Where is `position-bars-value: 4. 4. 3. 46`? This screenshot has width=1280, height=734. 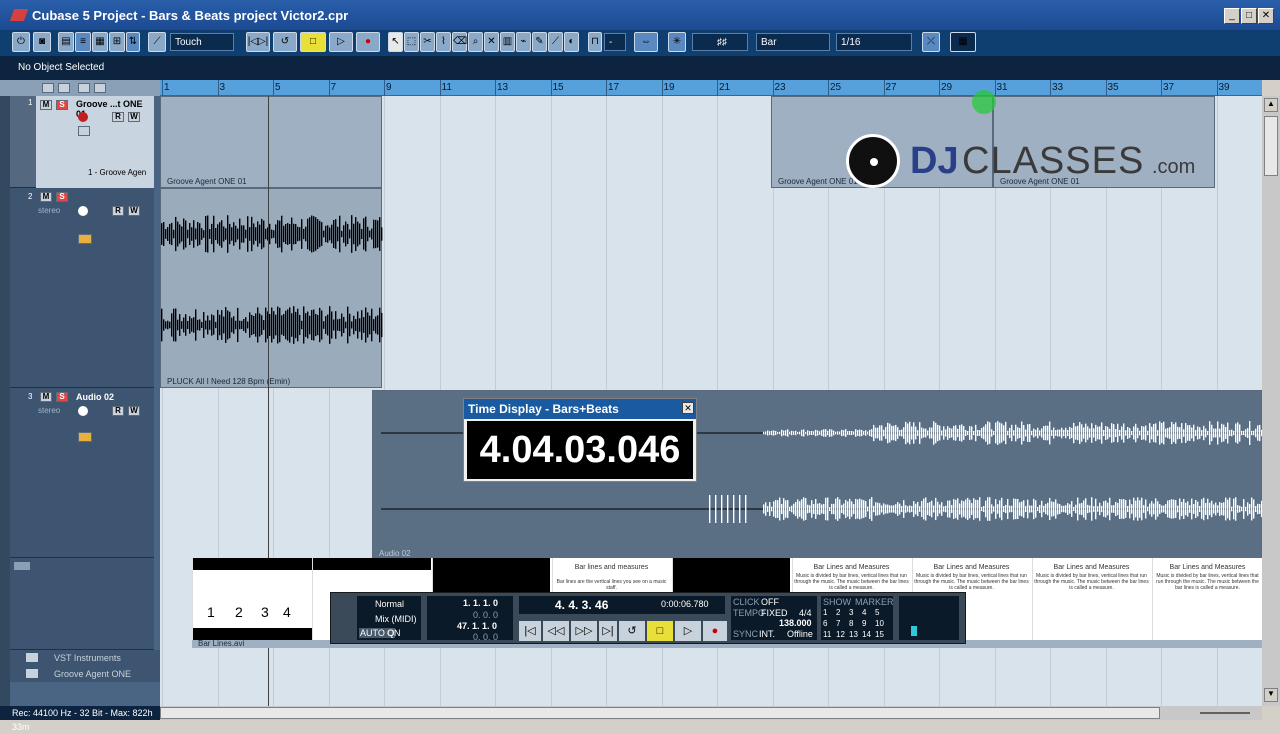
position-bars-value: 4. 4. 3. 46 is located at coordinates (581, 605).